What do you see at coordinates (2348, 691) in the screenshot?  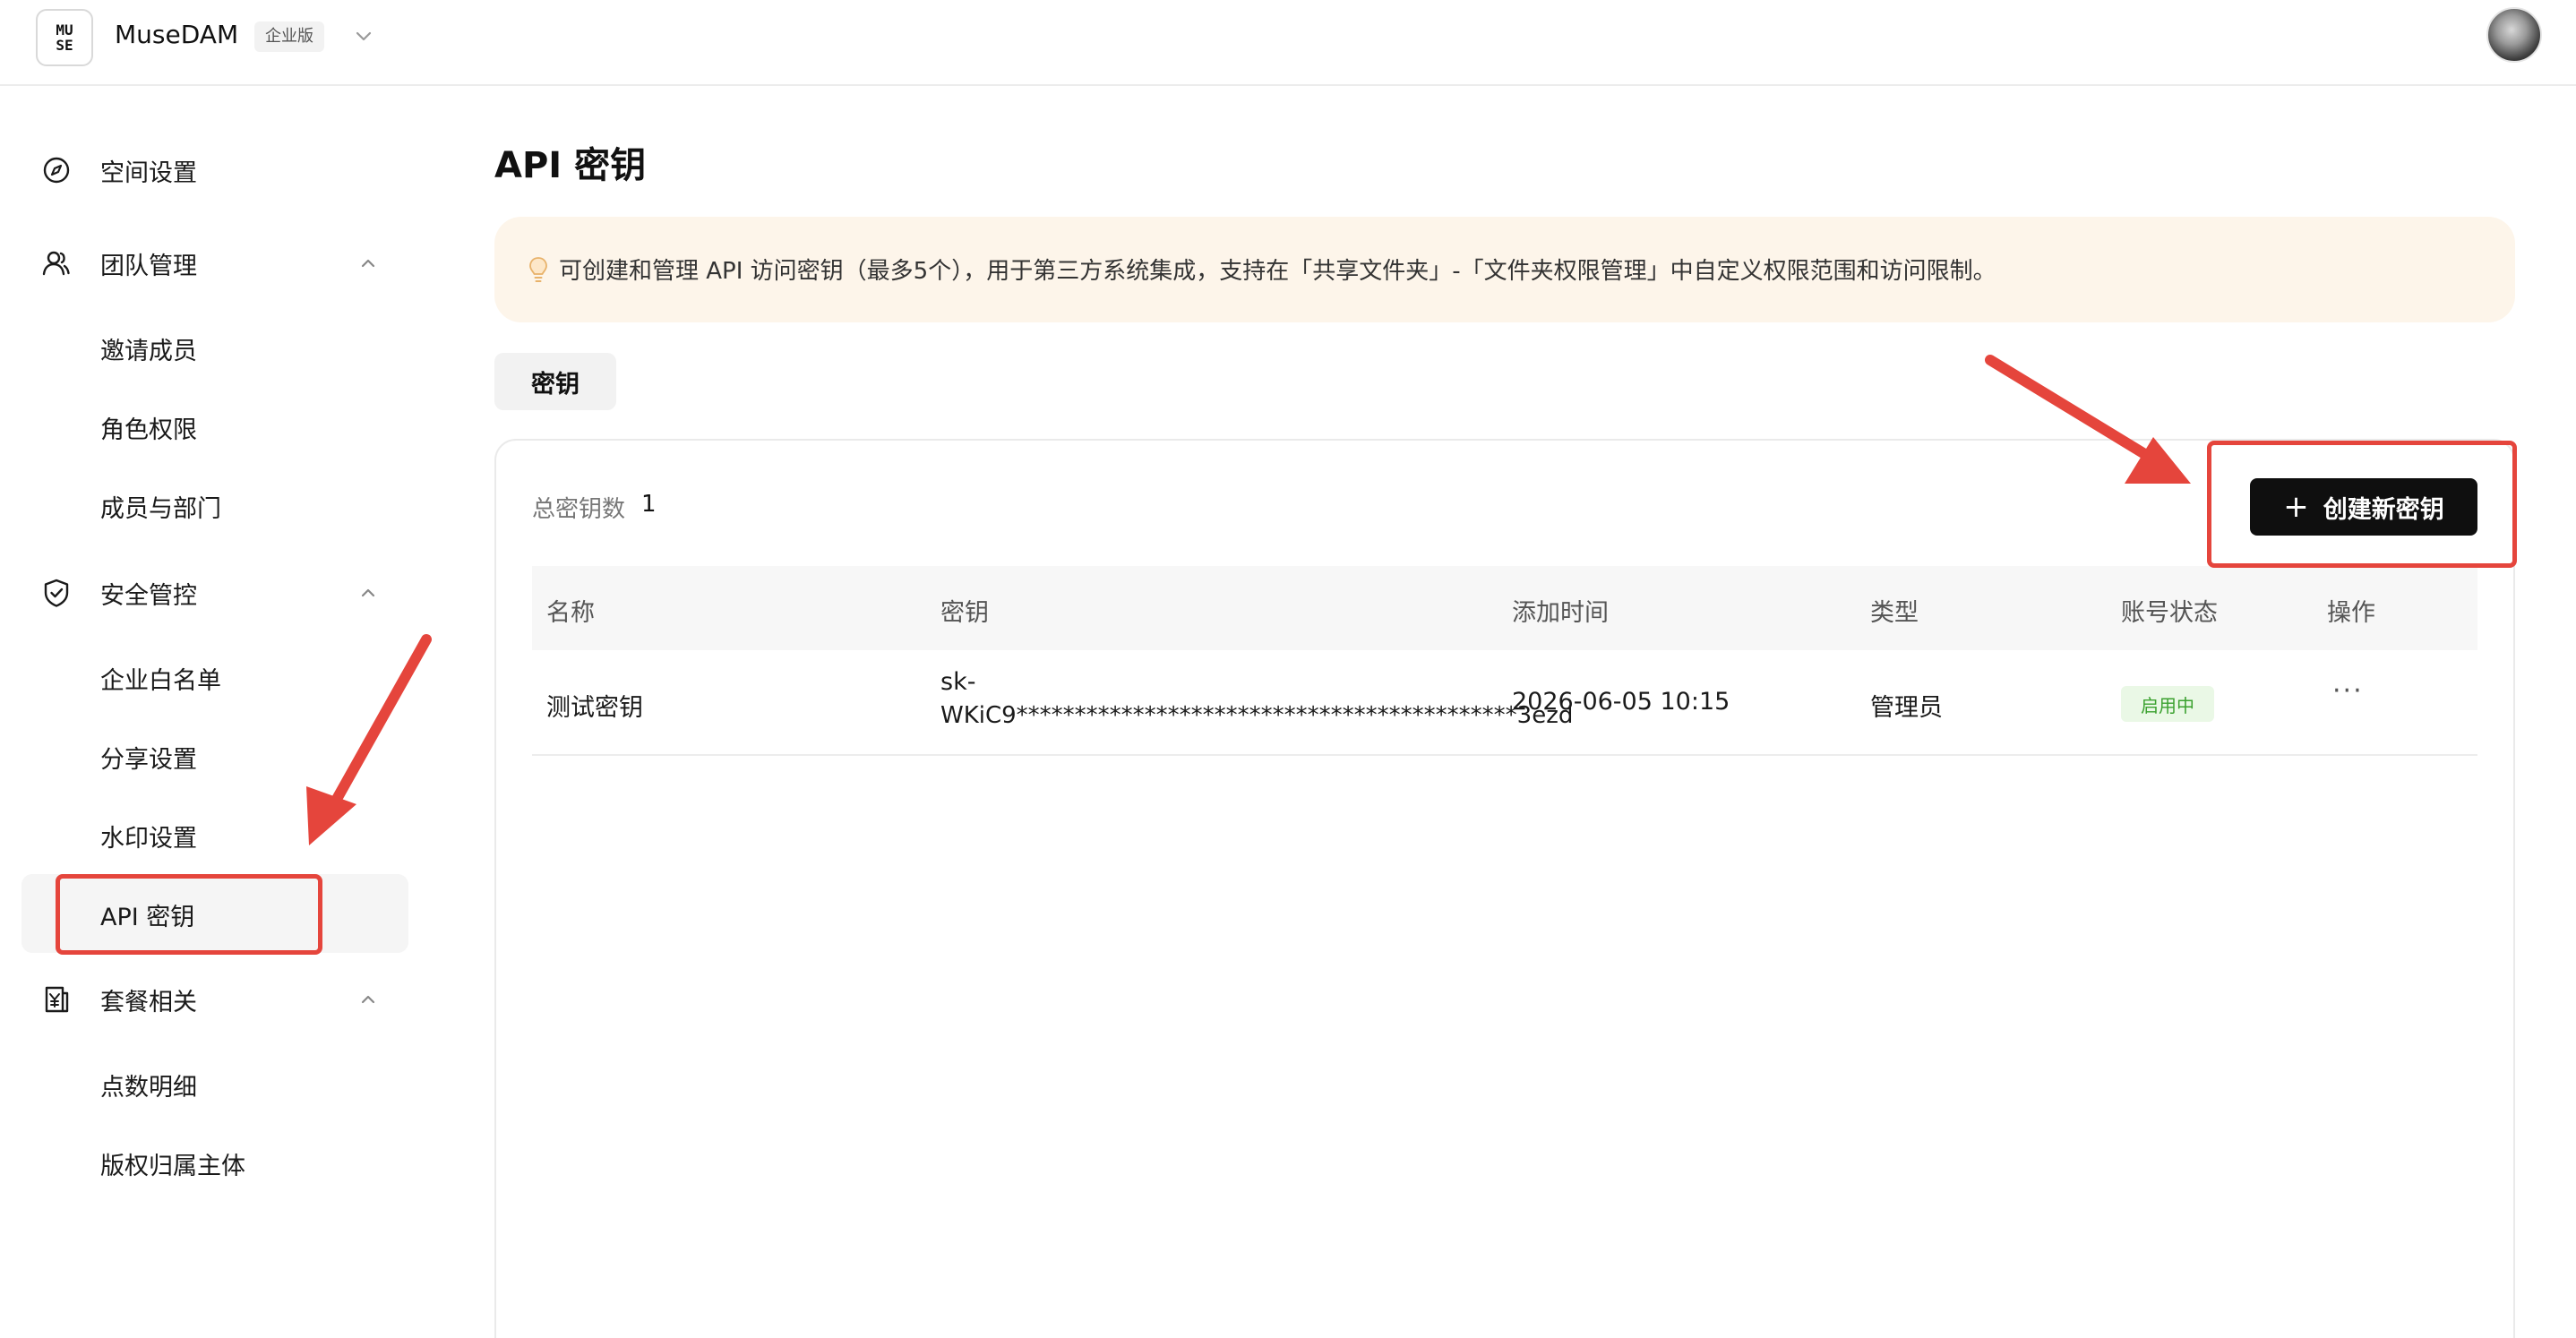 I see `more-actions-icon: ···` at bounding box center [2348, 691].